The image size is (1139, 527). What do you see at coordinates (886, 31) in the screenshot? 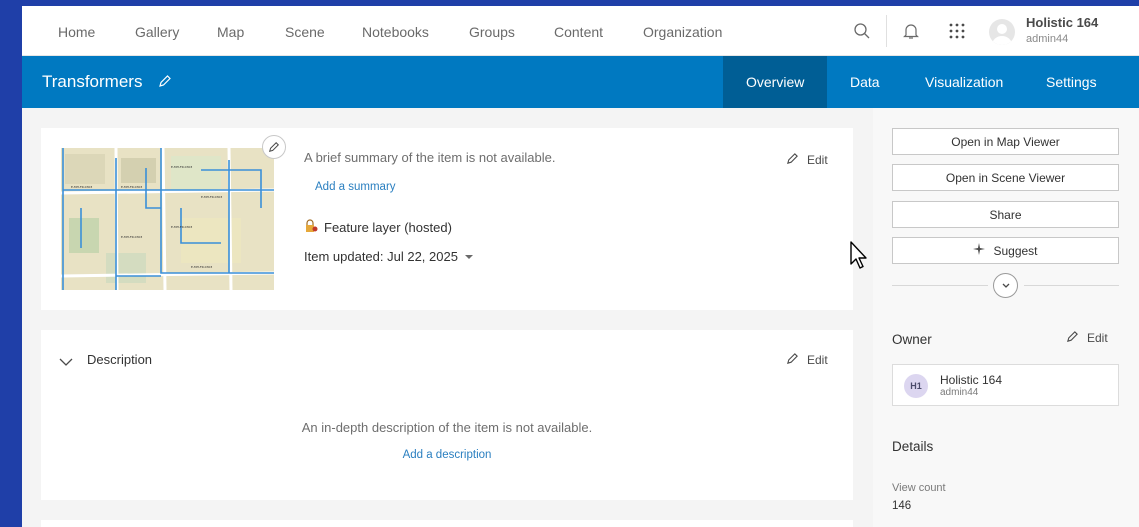
I see `nav-divider` at bounding box center [886, 31].